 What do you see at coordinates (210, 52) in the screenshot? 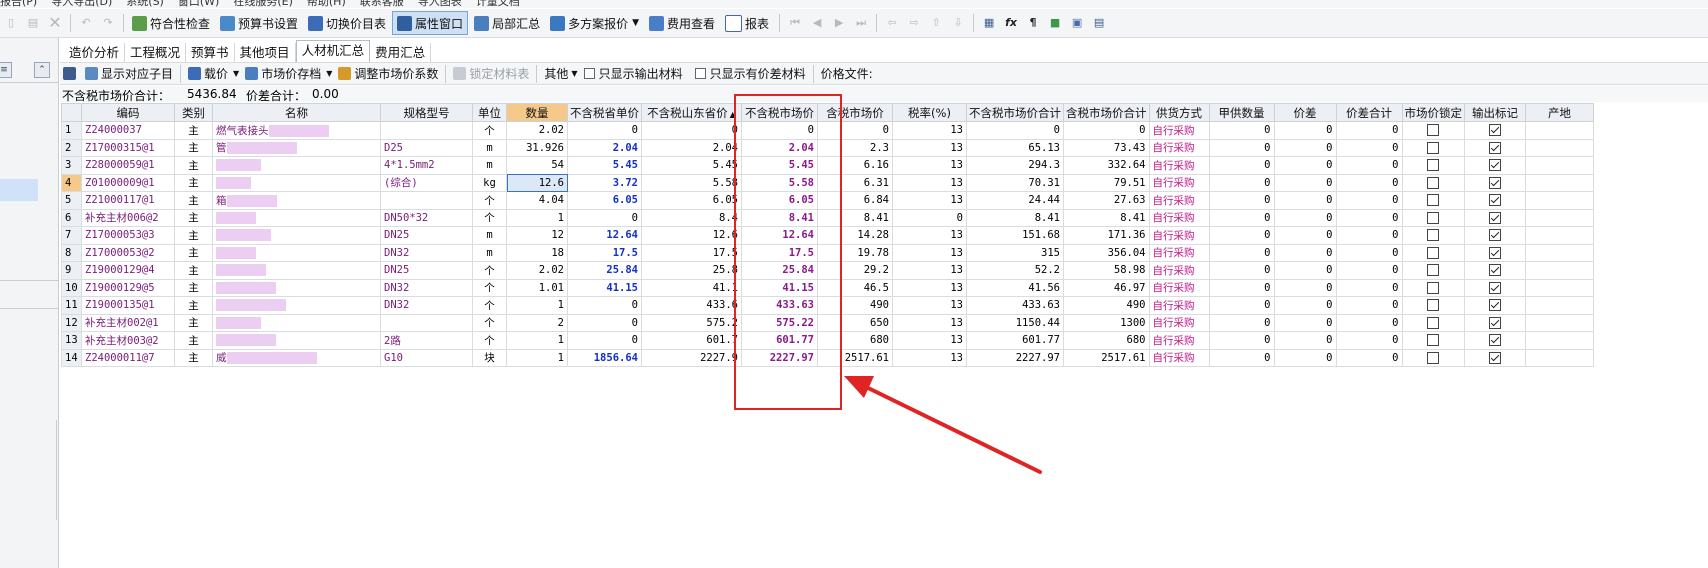
I see `tab-budget: 预算书` at bounding box center [210, 52].